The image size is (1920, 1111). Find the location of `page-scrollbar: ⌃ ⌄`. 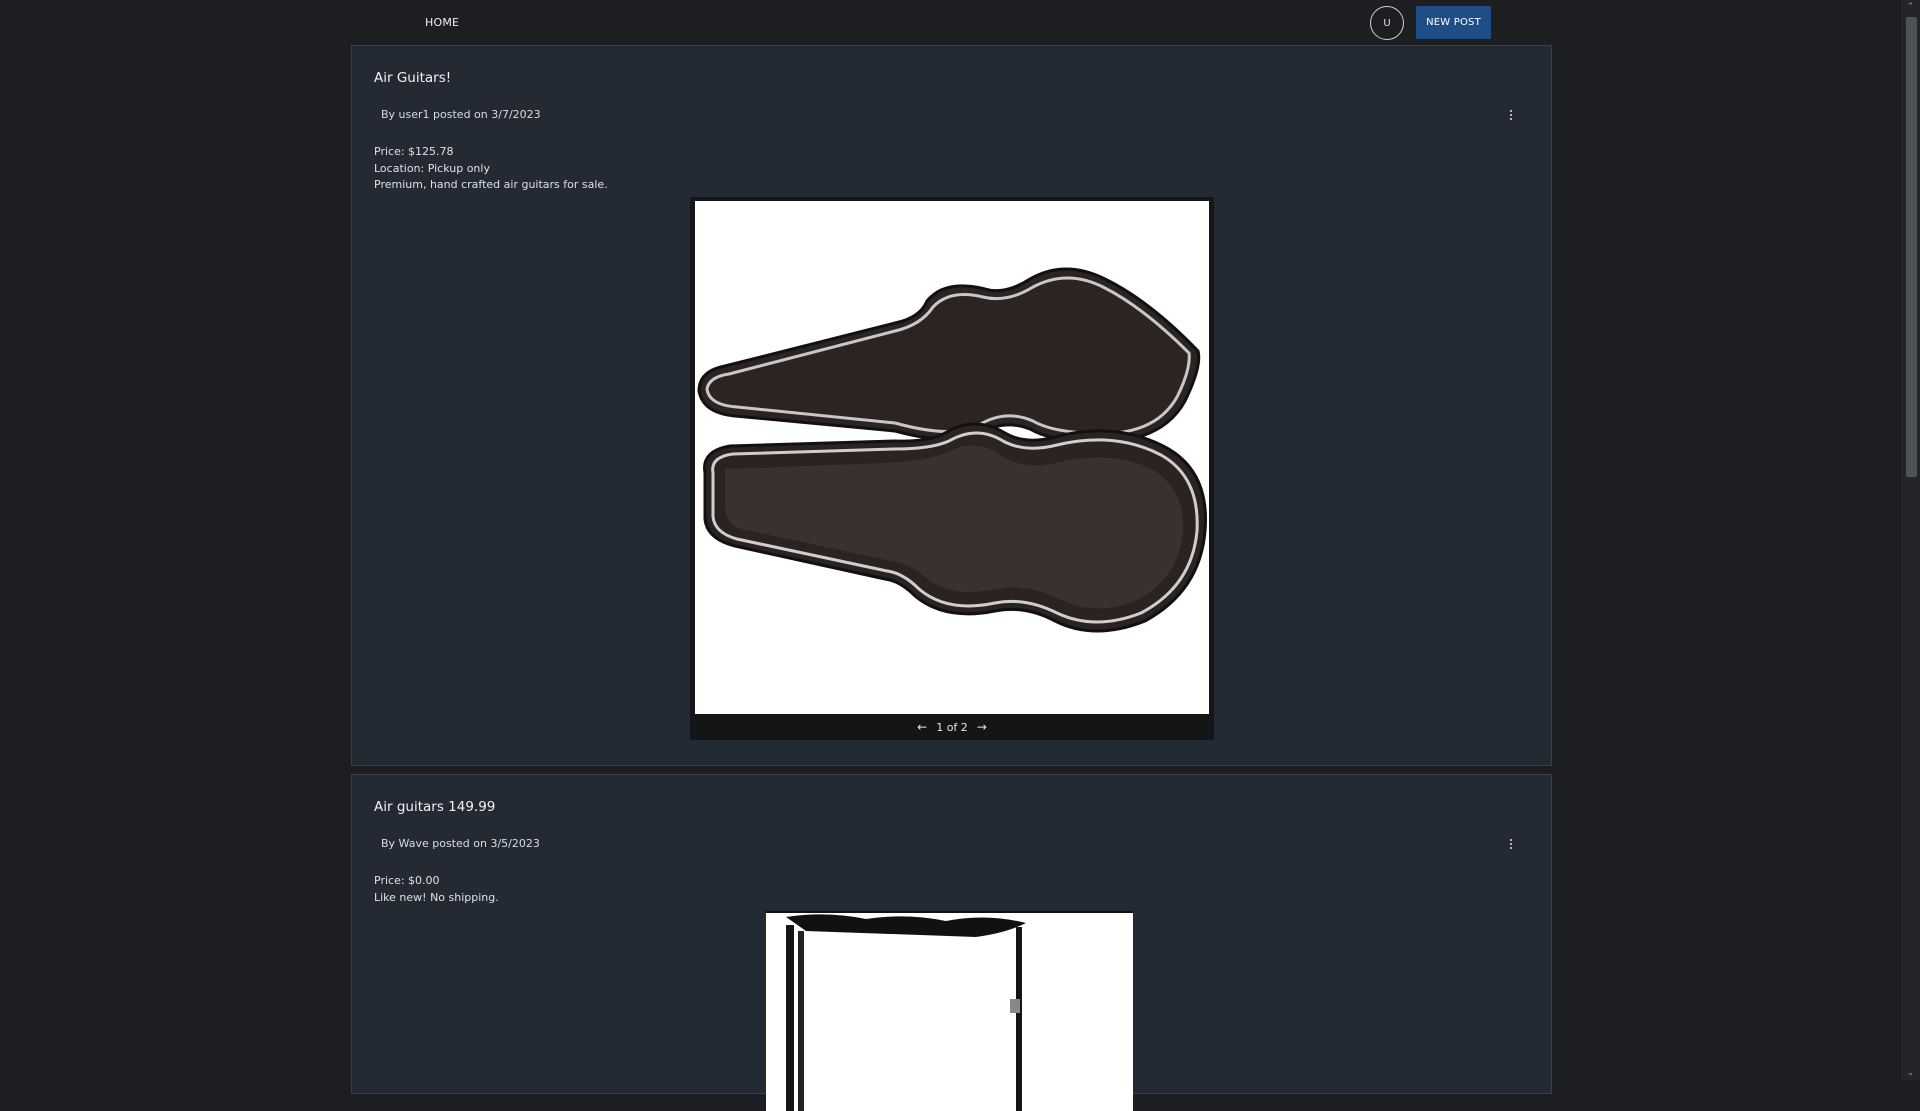

page-scrollbar: ⌃ ⌄ is located at coordinates (1910, 540).